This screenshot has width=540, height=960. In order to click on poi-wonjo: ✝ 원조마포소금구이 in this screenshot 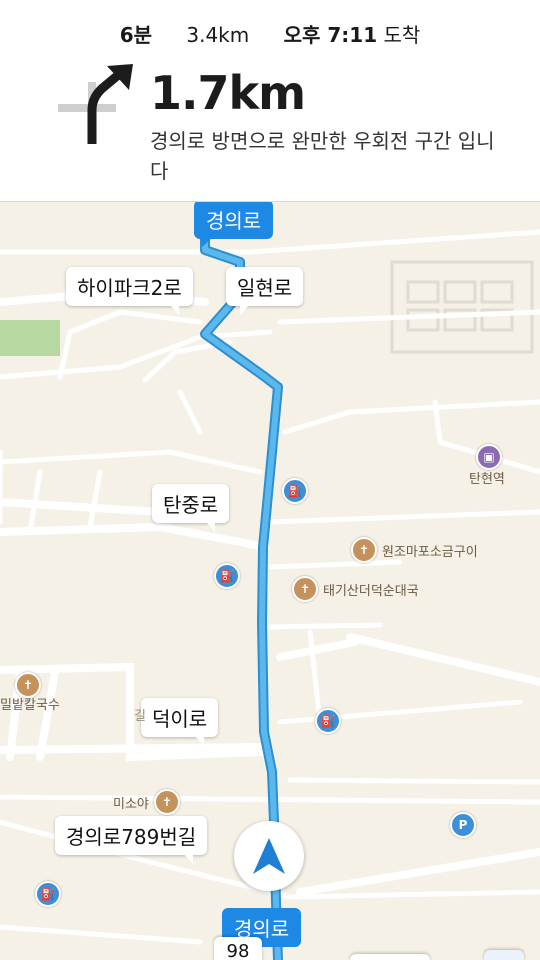, I will do `click(414, 550)`.